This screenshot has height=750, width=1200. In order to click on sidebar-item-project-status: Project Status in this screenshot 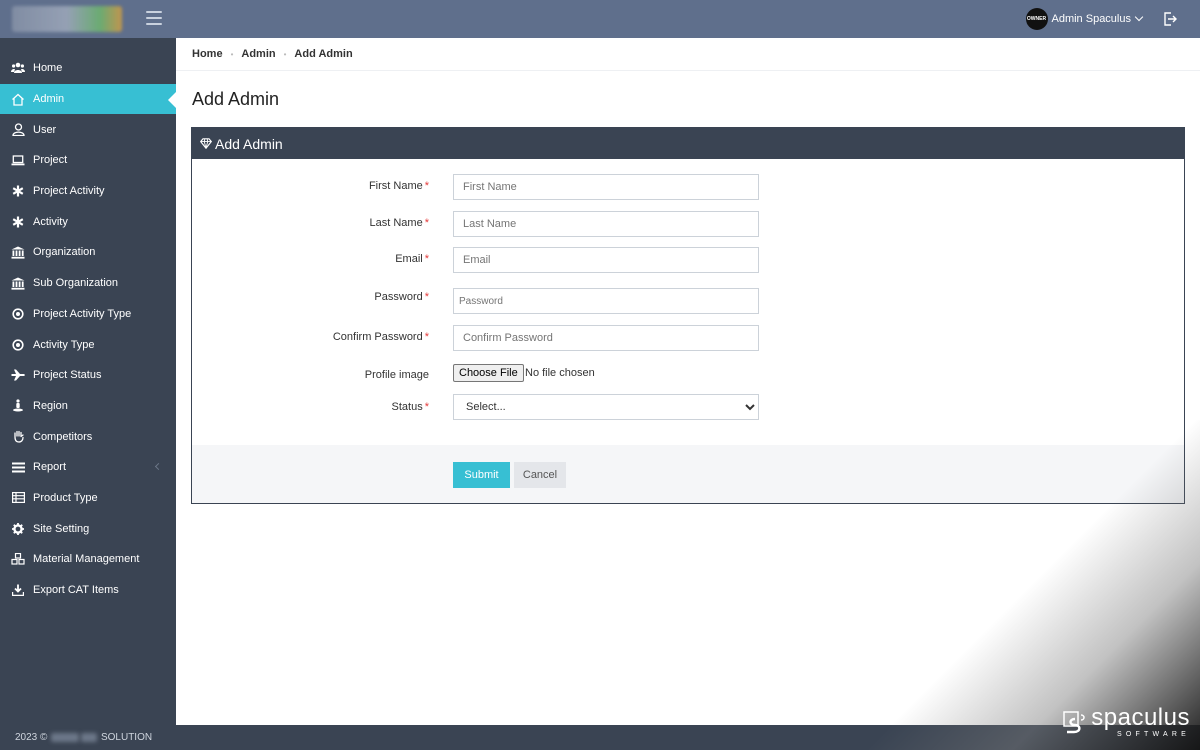, I will do `click(88, 375)`.